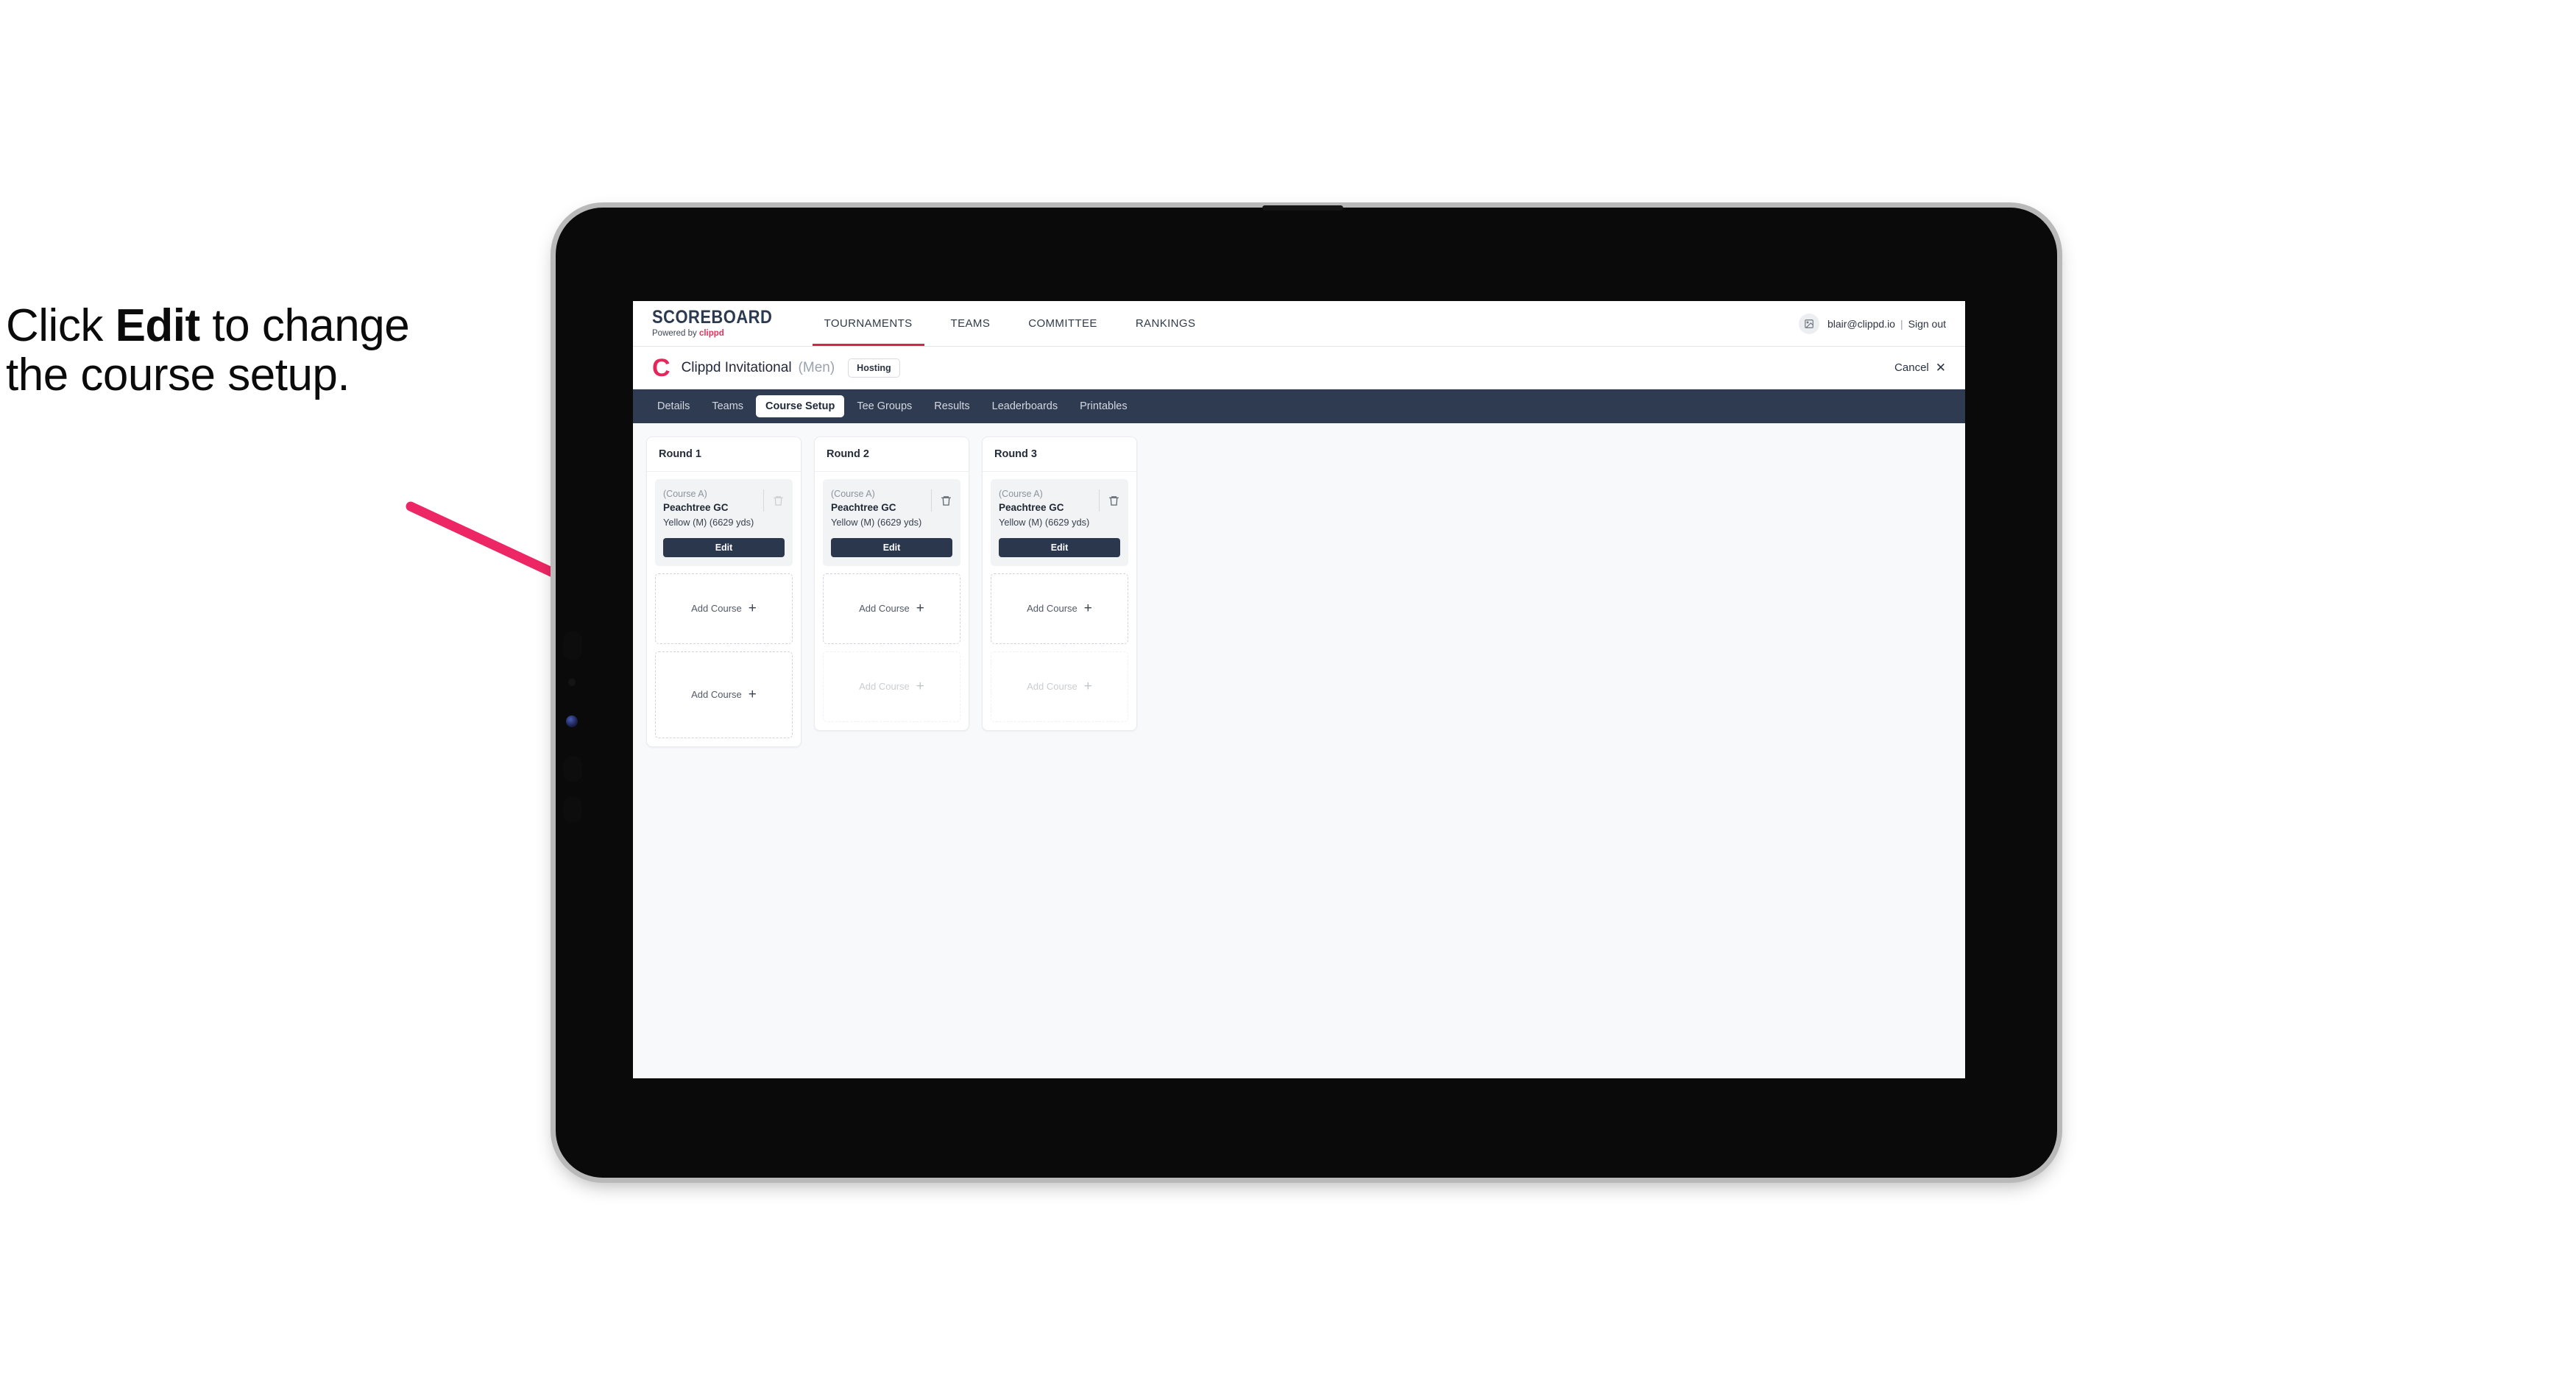 This screenshot has width=2576, height=1386. What do you see at coordinates (158, 325) in the screenshot?
I see `annotation-emphasis: Edit` at bounding box center [158, 325].